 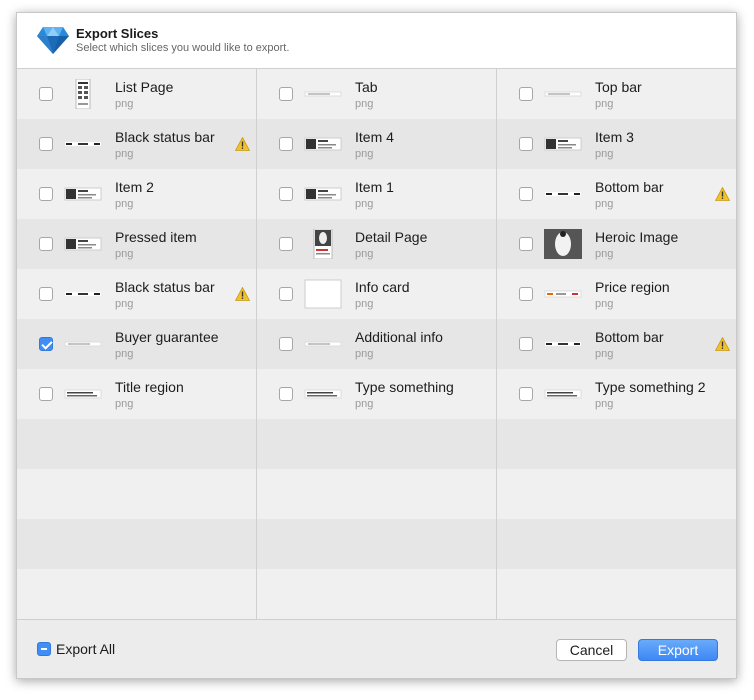 What do you see at coordinates (637, 237) in the screenshot?
I see `slice-name: Heroic Image` at bounding box center [637, 237].